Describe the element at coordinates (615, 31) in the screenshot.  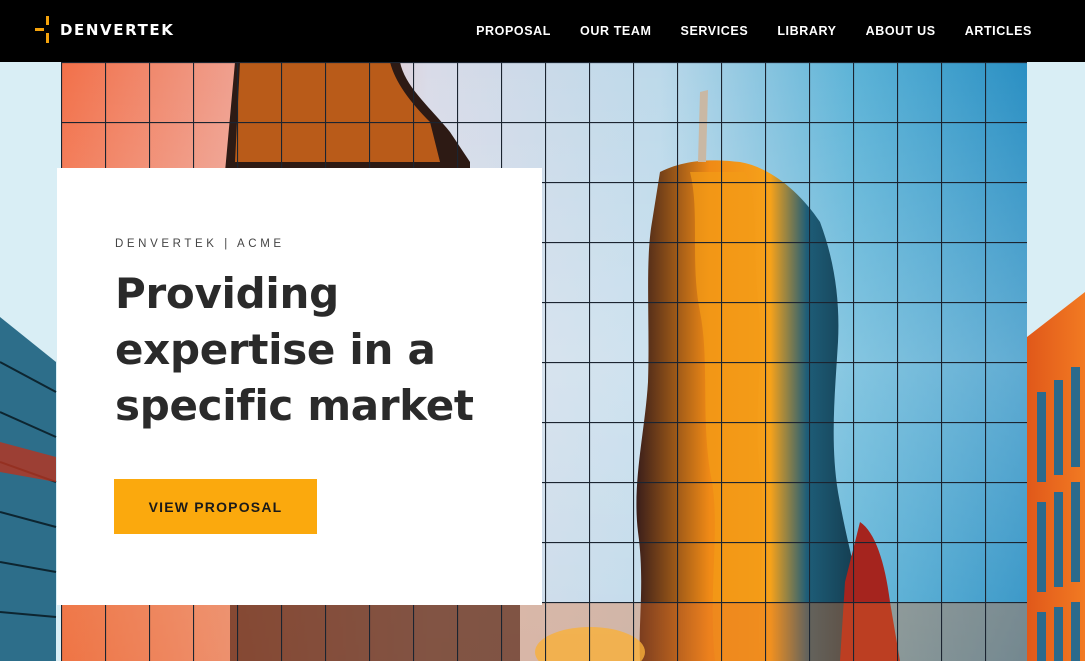
I see `nav-item-our-team: OUR TEAM` at that location.